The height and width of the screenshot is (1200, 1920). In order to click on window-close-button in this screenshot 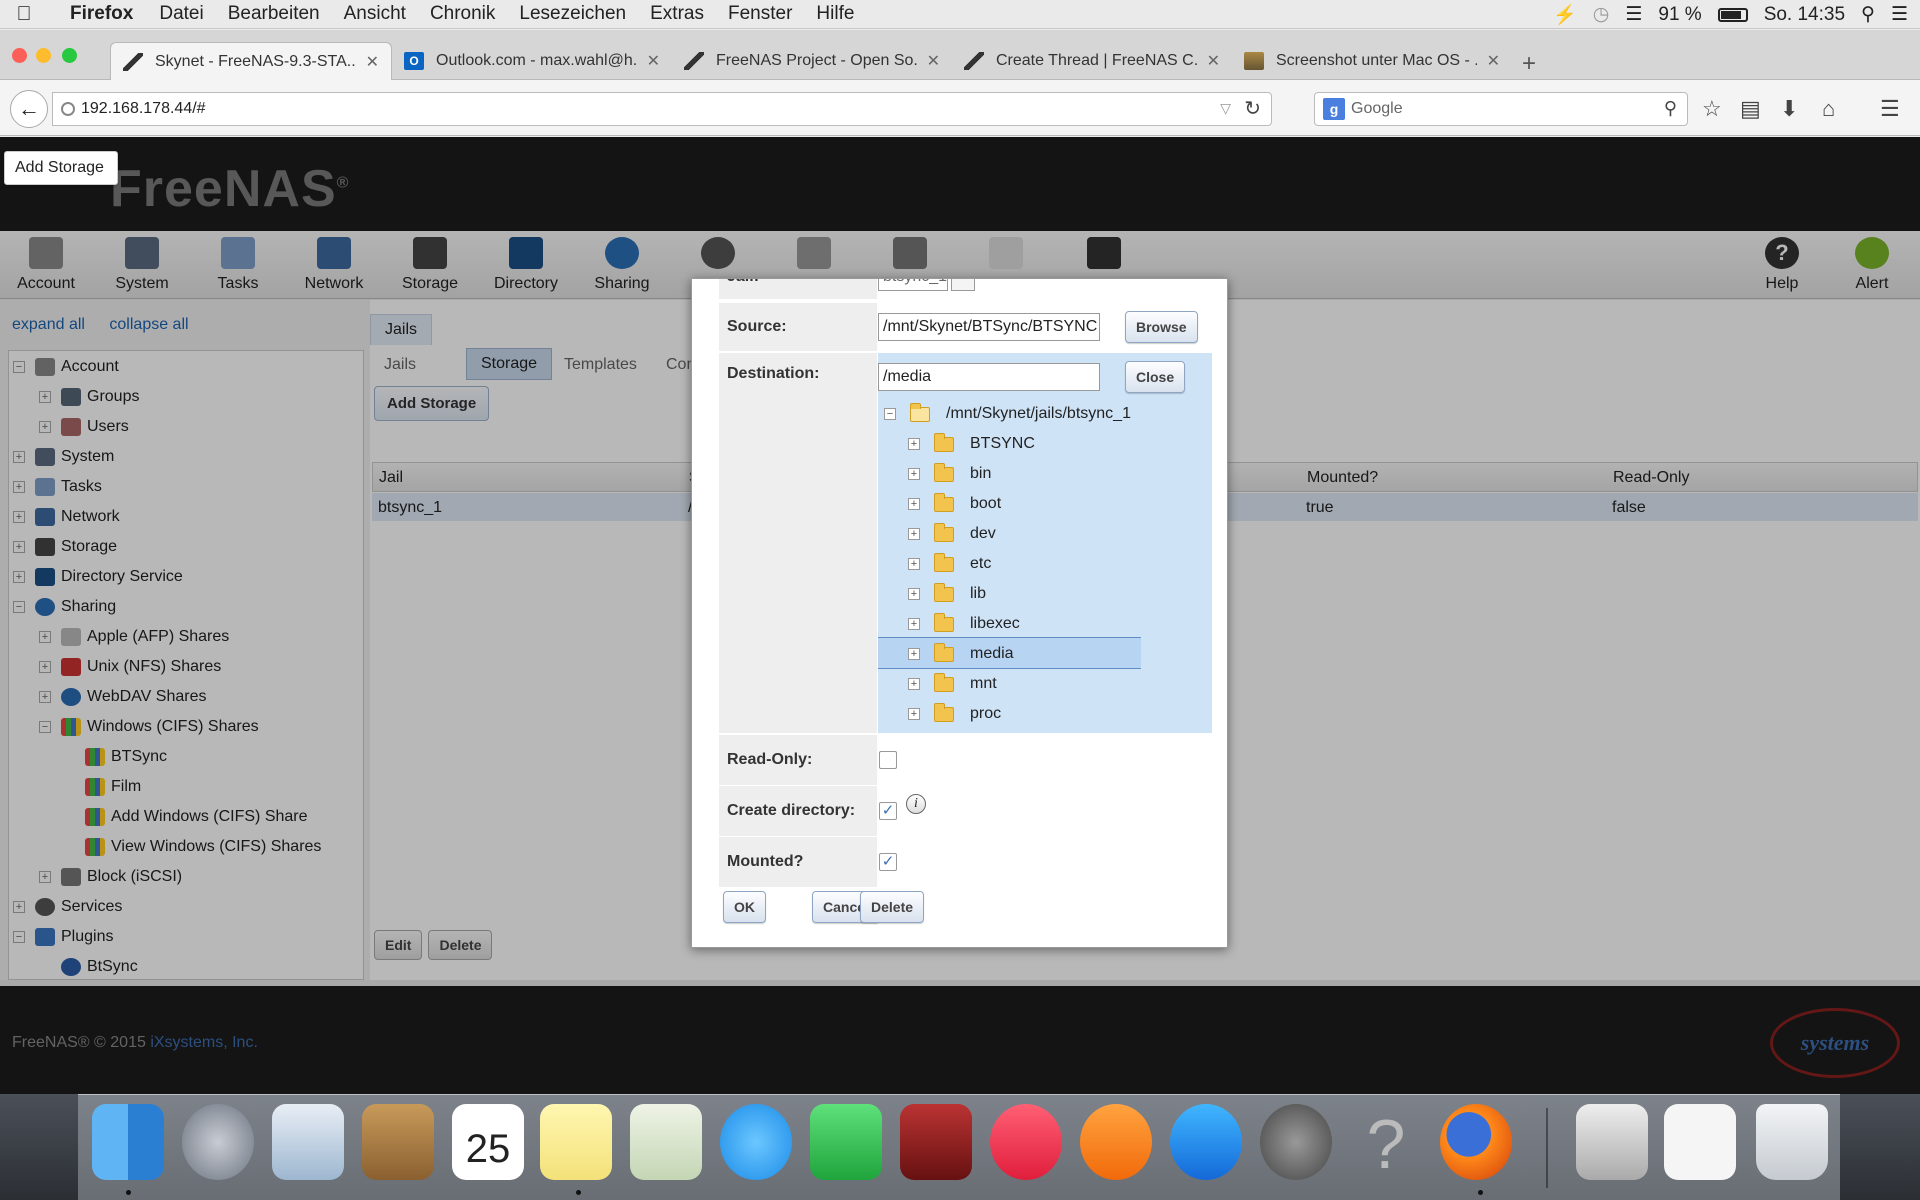, I will do `click(19, 55)`.